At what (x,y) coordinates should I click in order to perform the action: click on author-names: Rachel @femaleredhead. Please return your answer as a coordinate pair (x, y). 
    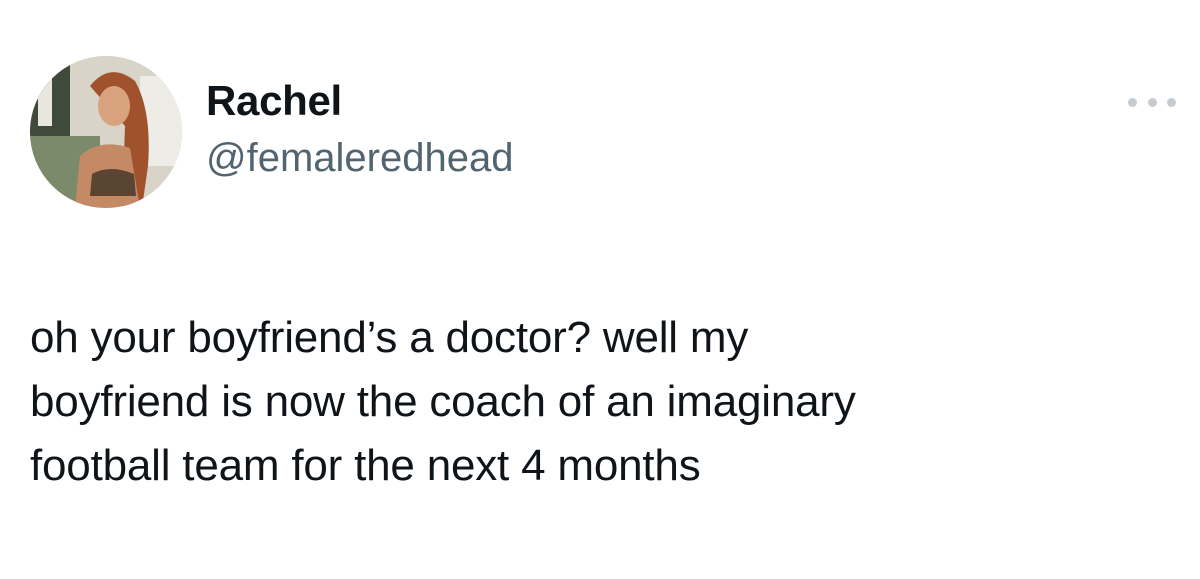
    Looking at the image, I should click on (359, 131).